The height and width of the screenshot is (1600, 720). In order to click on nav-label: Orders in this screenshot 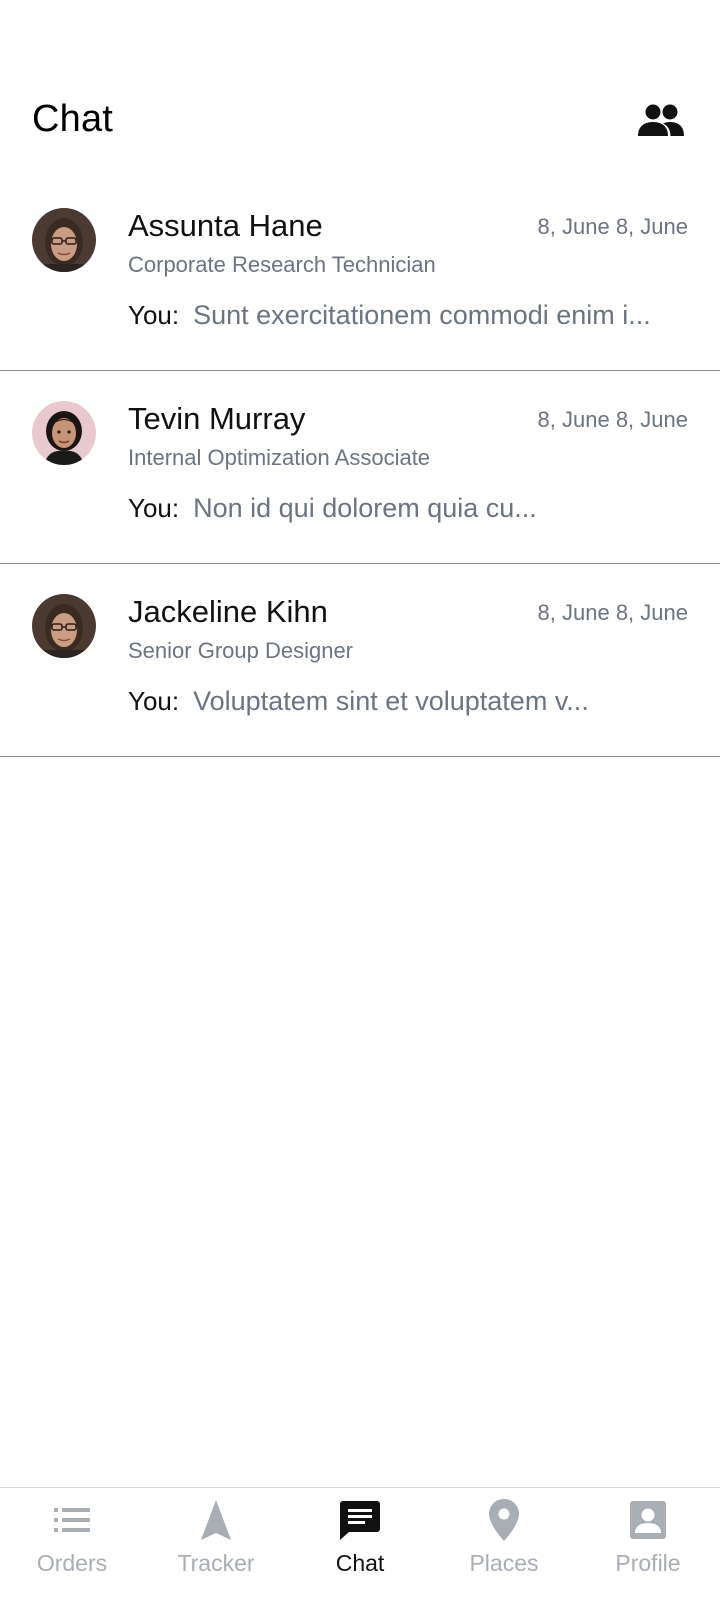, I will do `click(72, 1563)`.